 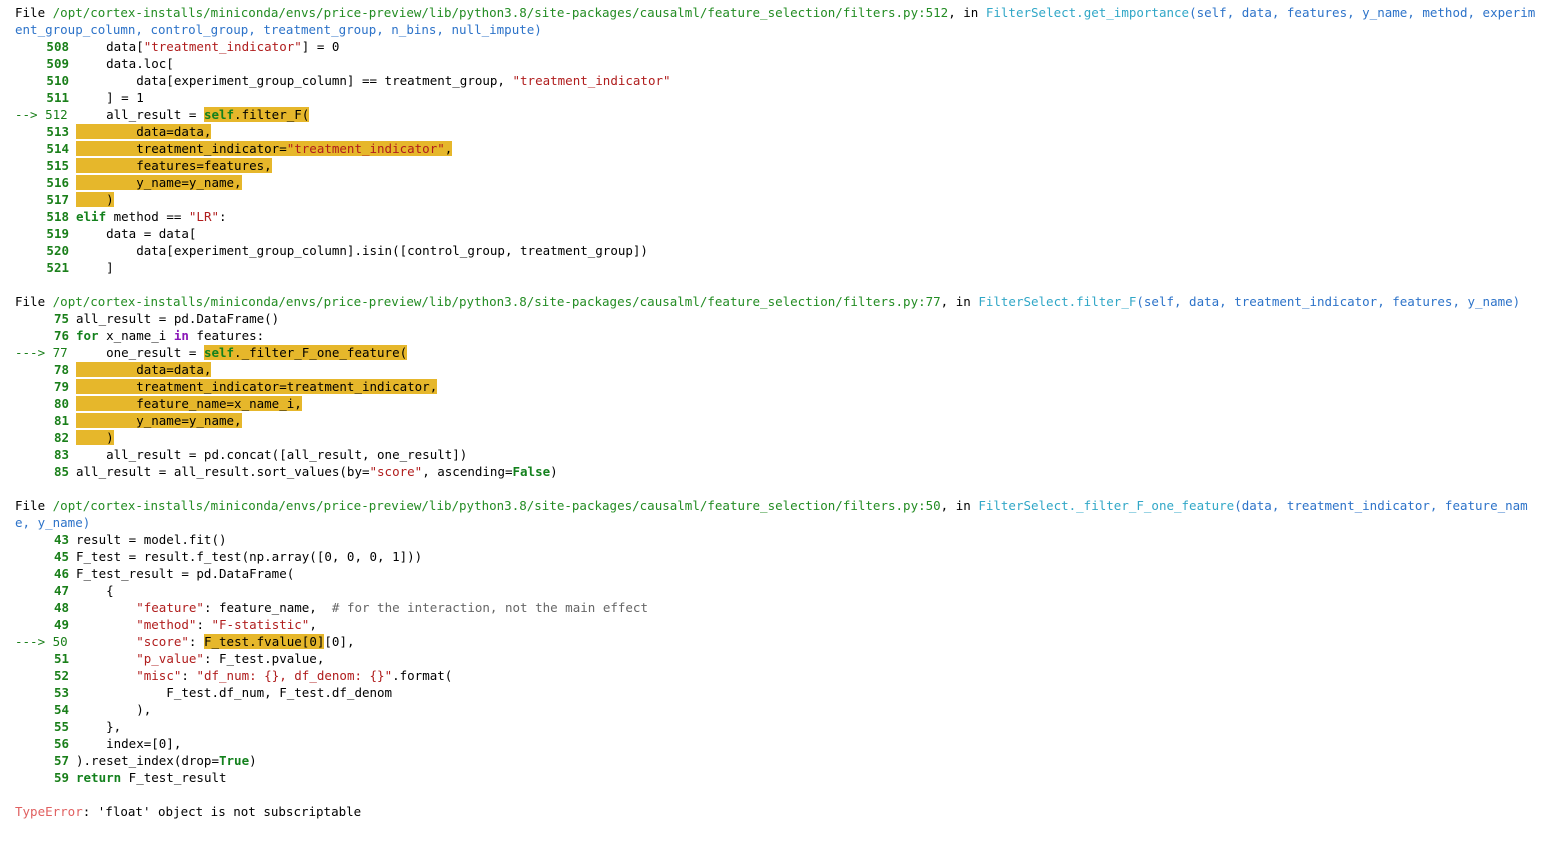 What do you see at coordinates (61, 624) in the screenshot?
I see `line-number: 49` at bounding box center [61, 624].